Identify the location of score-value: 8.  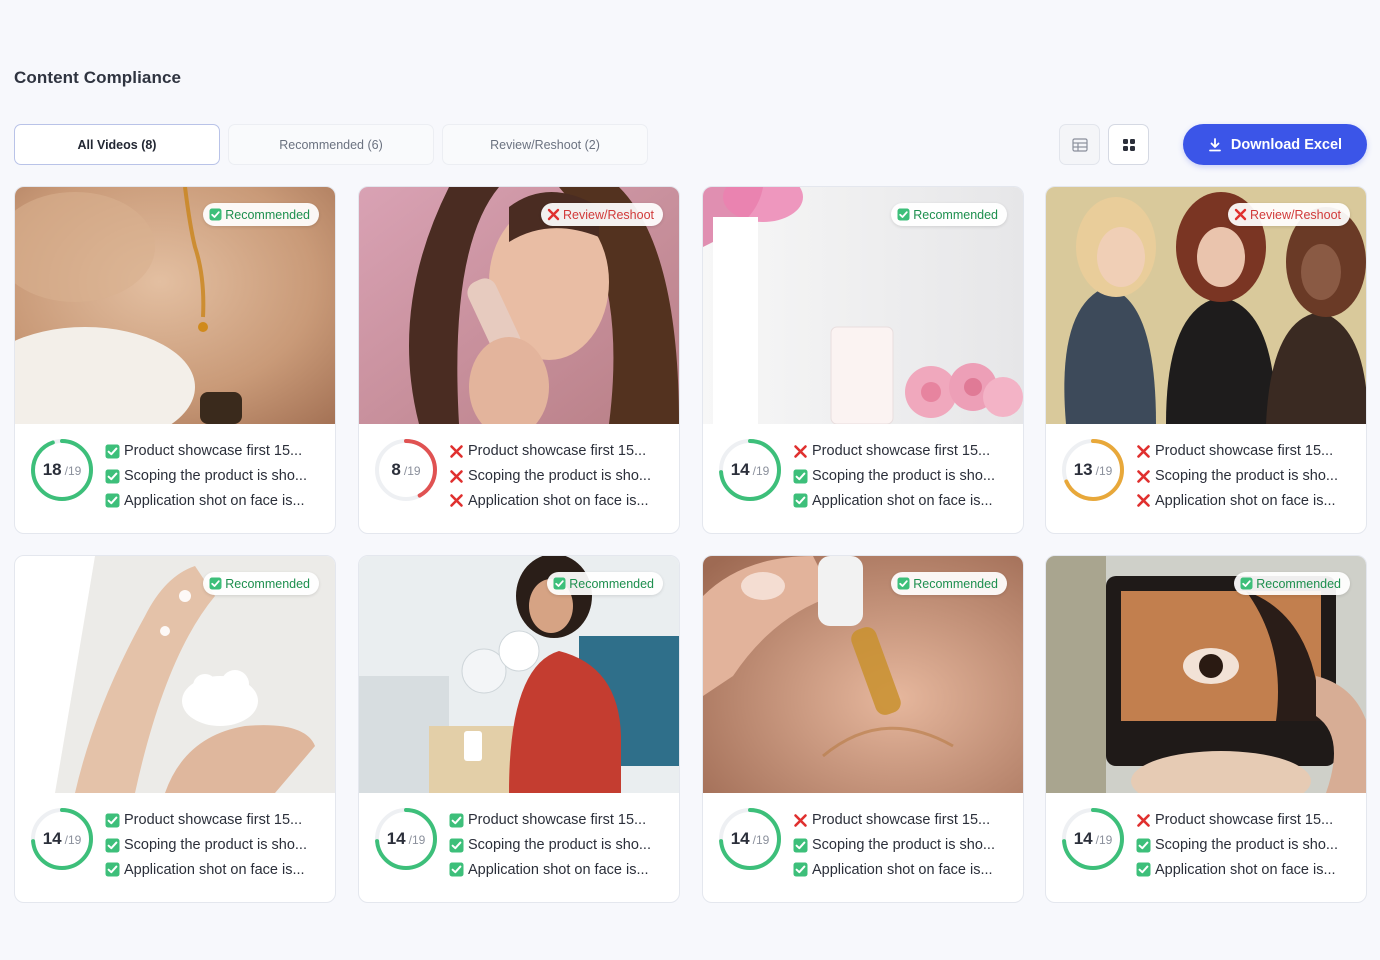
(396, 469).